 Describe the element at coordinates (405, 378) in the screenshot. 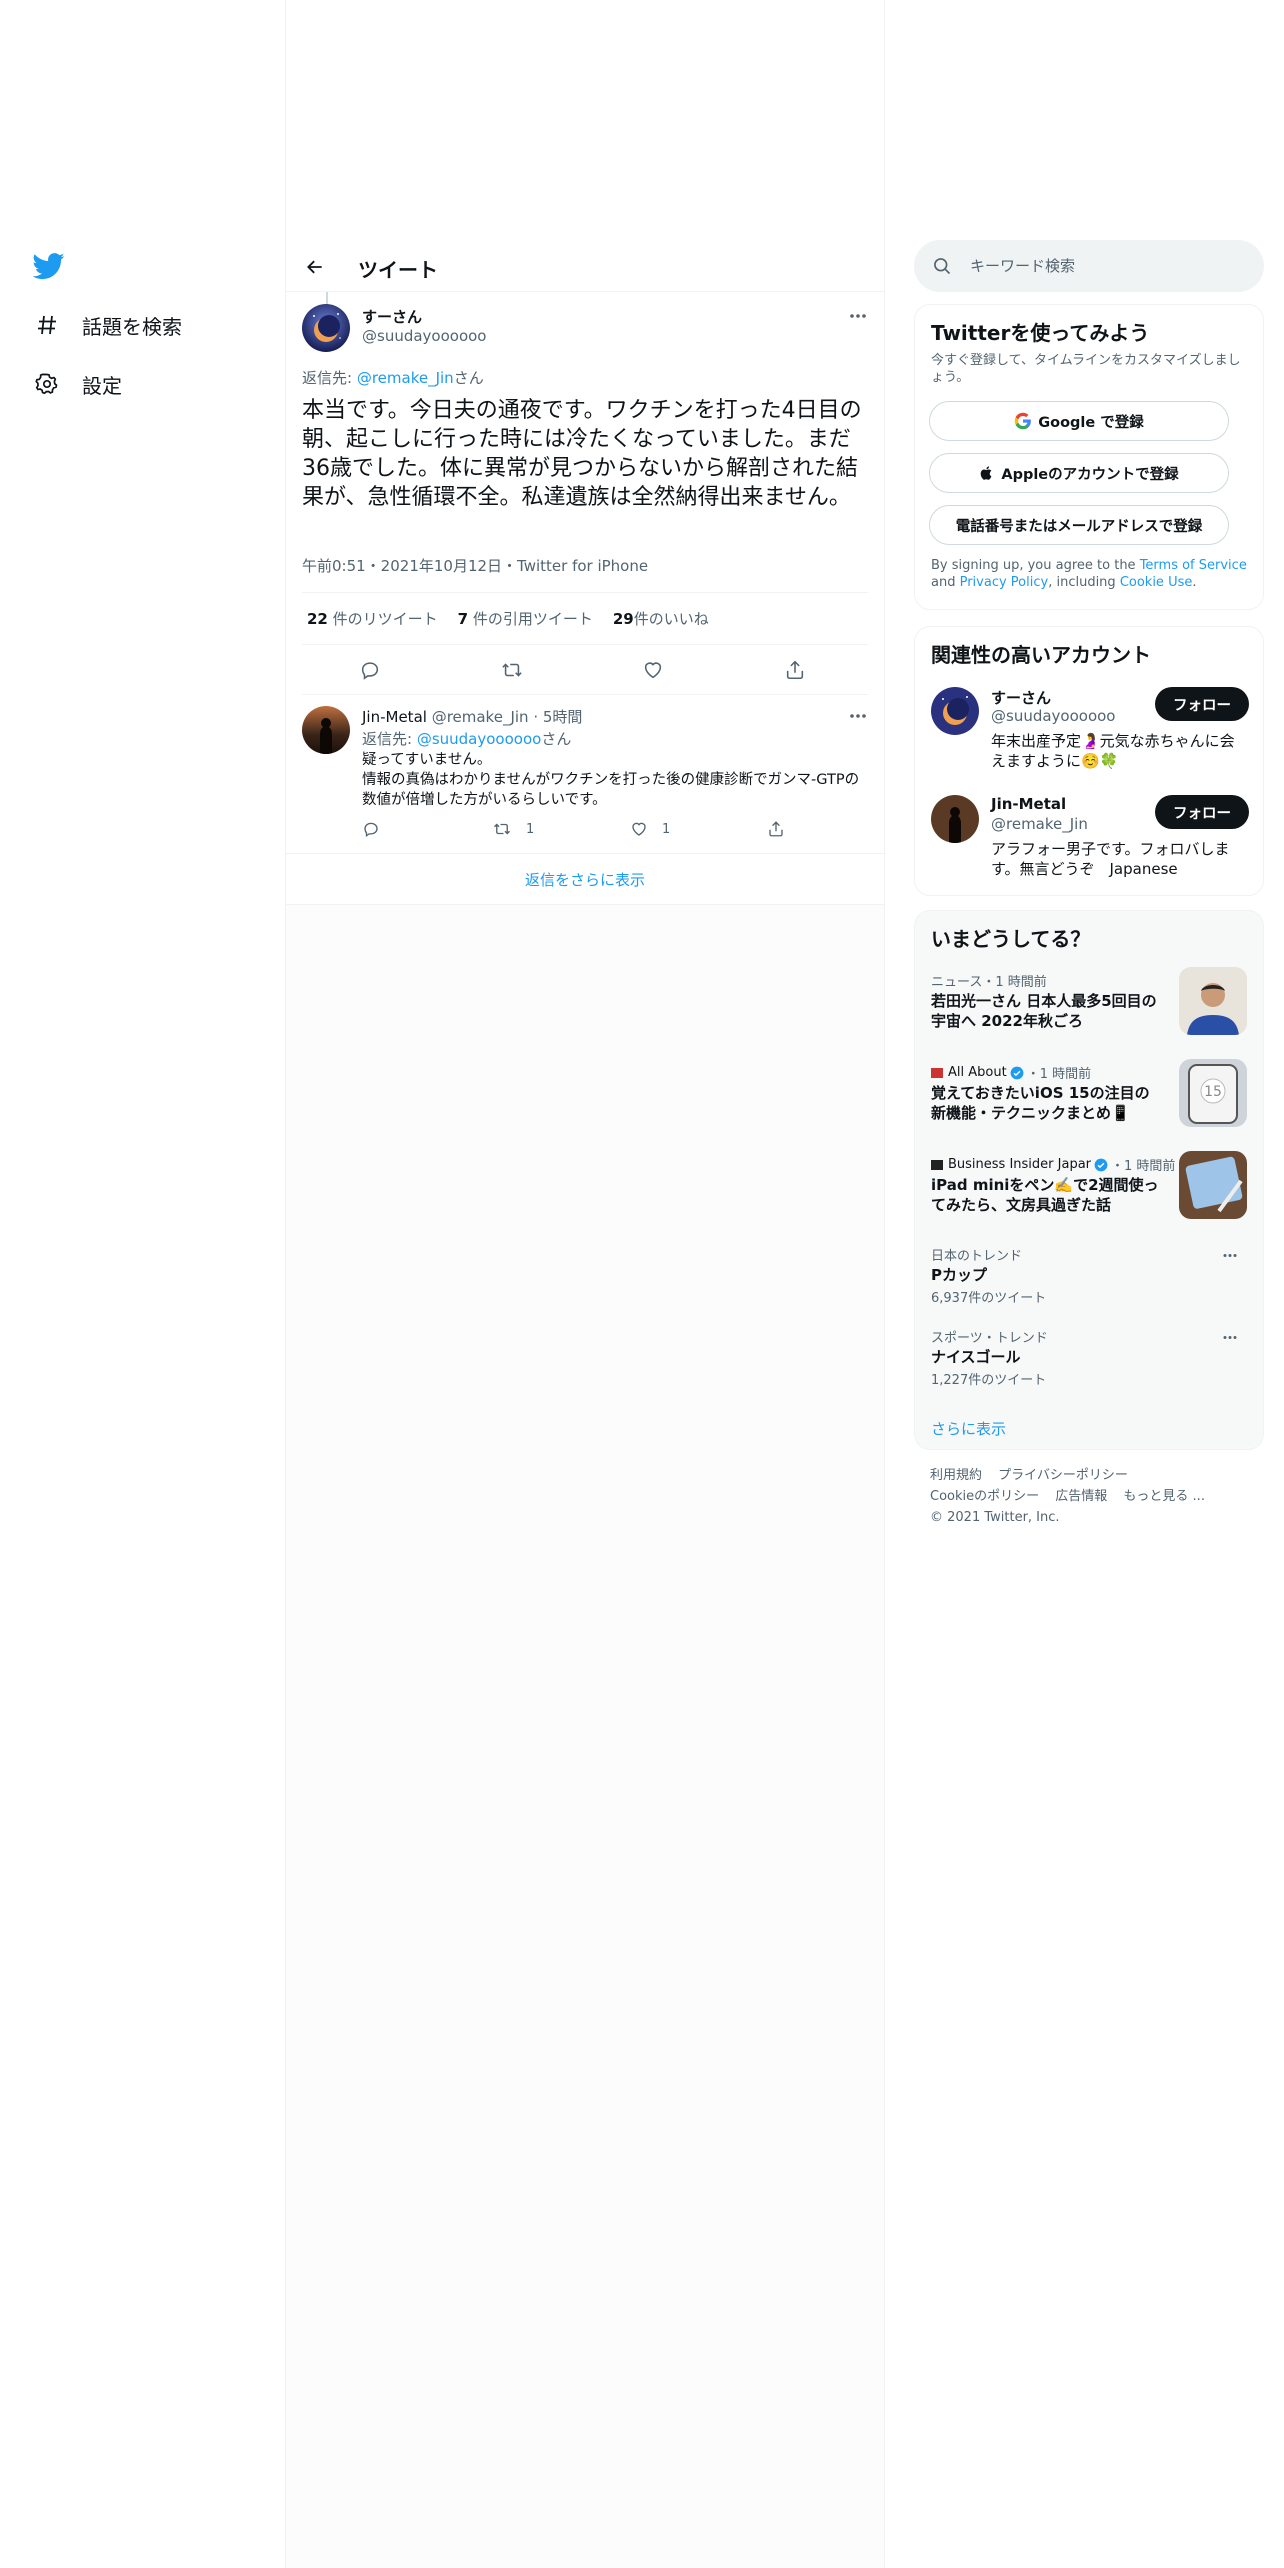

I see `reply-to-handle-link: @remake_Jin` at that location.